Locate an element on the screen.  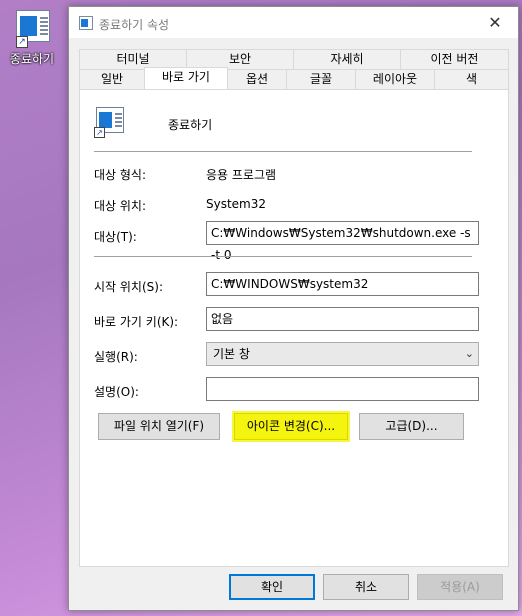
tab-security: 보안 is located at coordinates (240, 59).